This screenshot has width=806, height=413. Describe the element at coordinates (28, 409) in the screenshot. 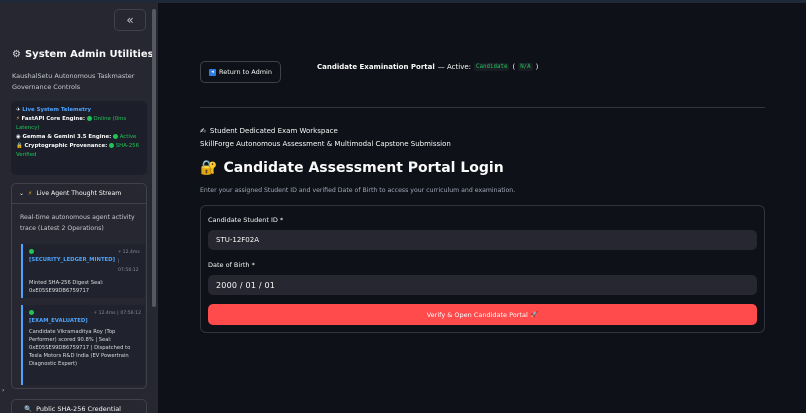

I see `search-icon: 🔍` at that location.